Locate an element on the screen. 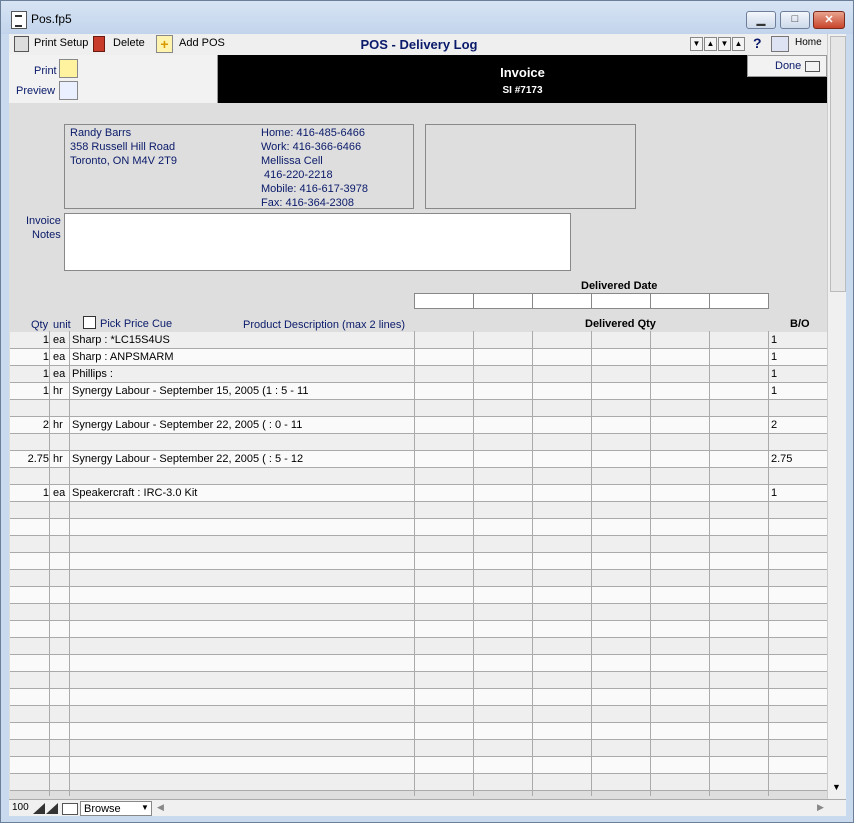  zoom-level: 100 is located at coordinates (20, 807).